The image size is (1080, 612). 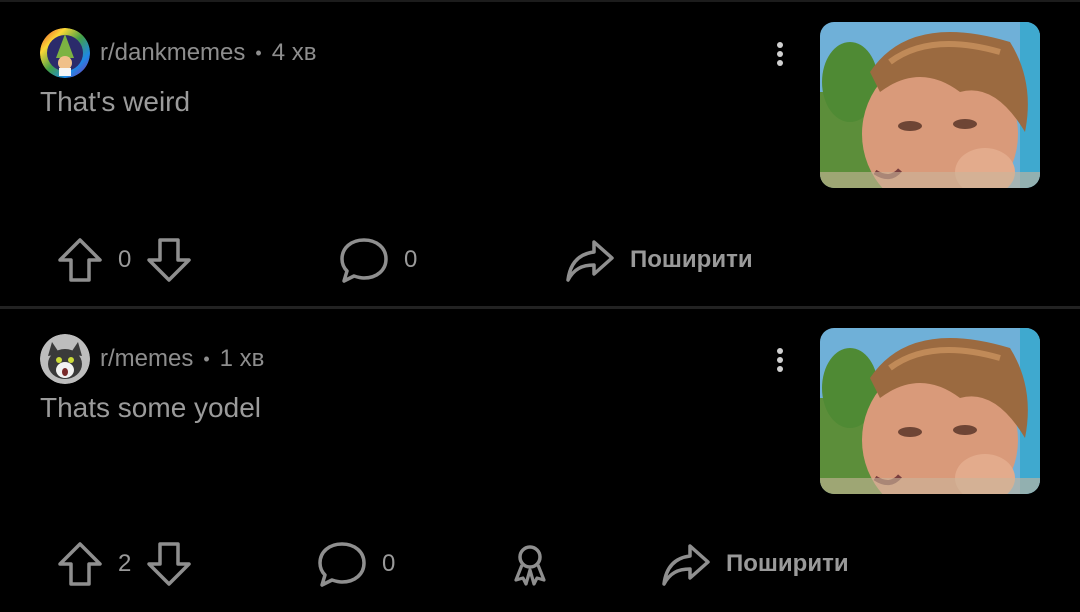 I want to click on dankmemes-avatar-icon, so click(x=65, y=53).